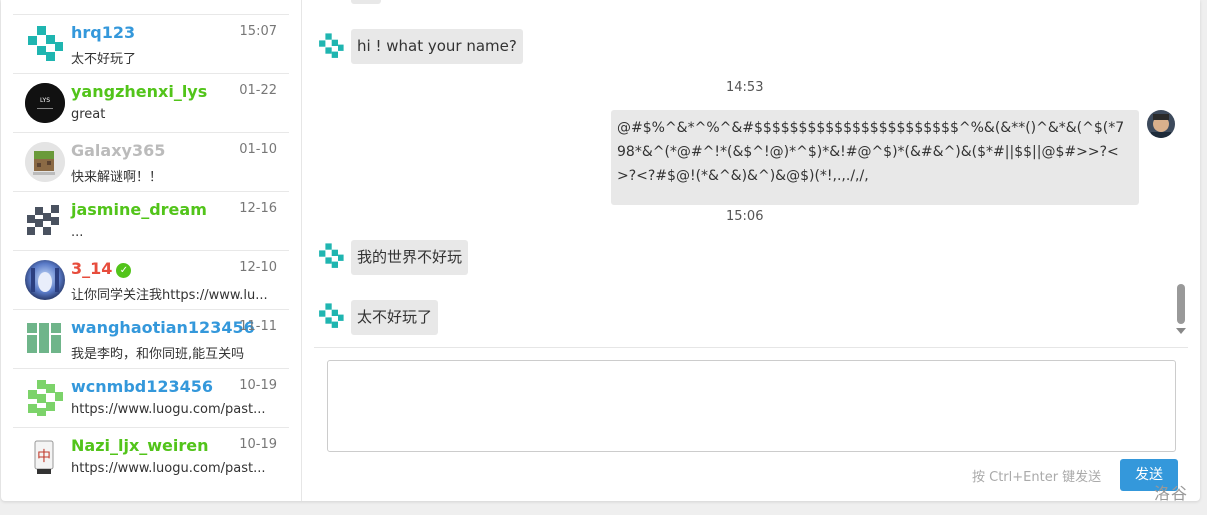  Describe the element at coordinates (118, 150) in the screenshot. I see `contact-name: Galaxy365` at that location.